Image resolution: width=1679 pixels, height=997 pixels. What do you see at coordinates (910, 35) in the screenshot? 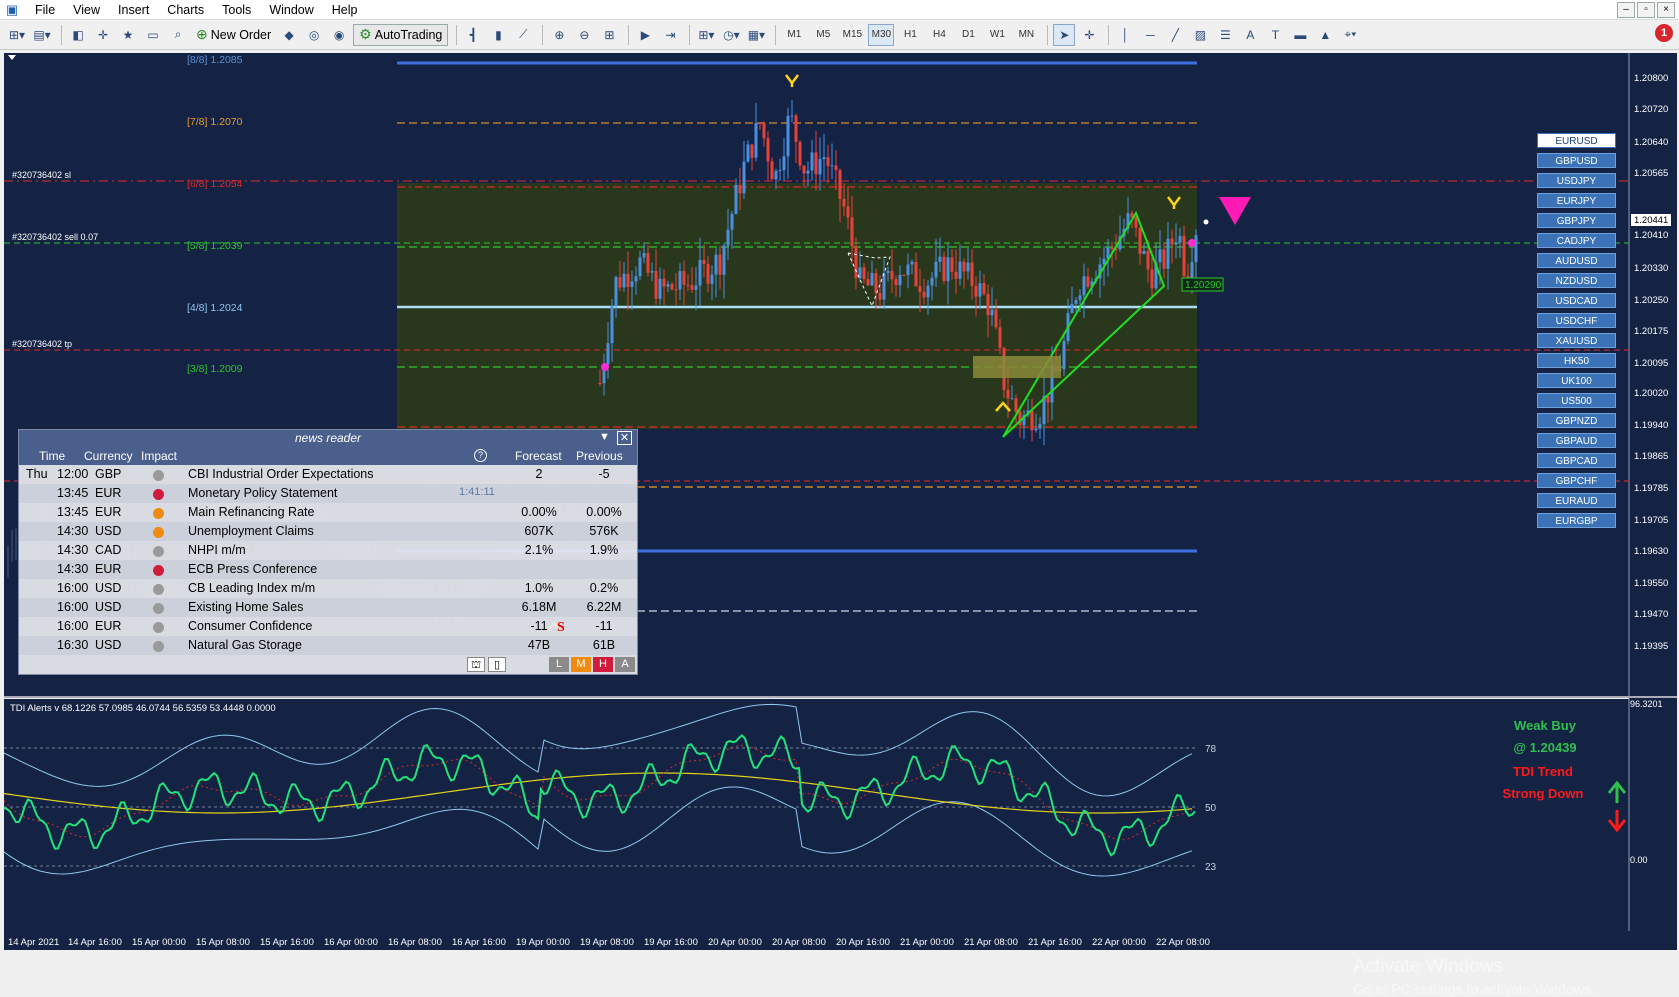
I see `timeframe-h1: H1` at bounding box center [910, 35].